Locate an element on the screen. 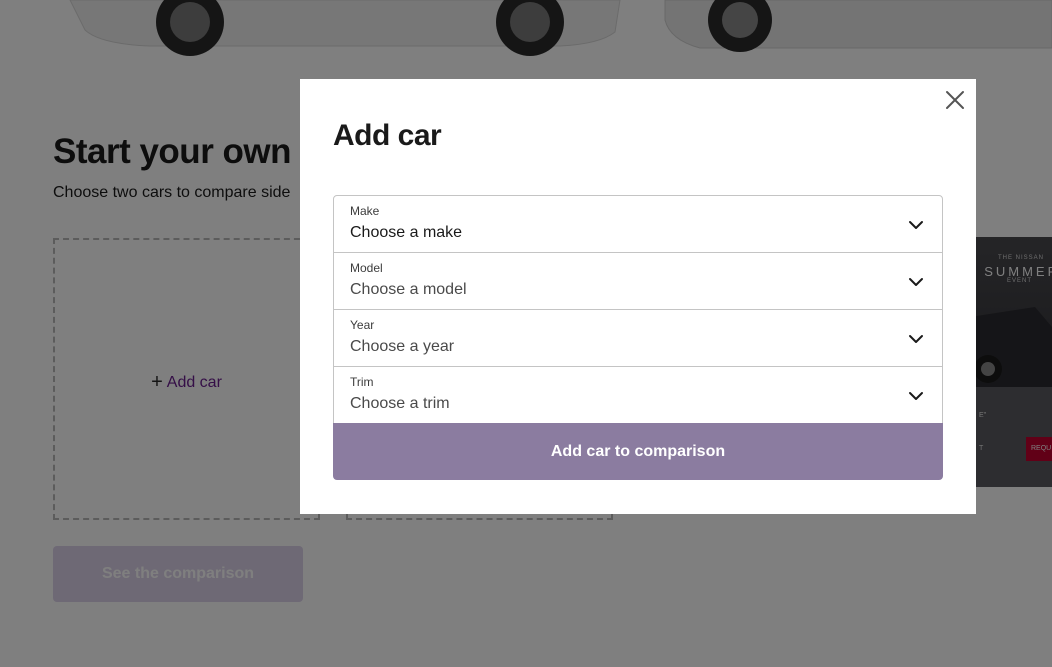  year-value: Choose a year is located at coordinates (402, 346).